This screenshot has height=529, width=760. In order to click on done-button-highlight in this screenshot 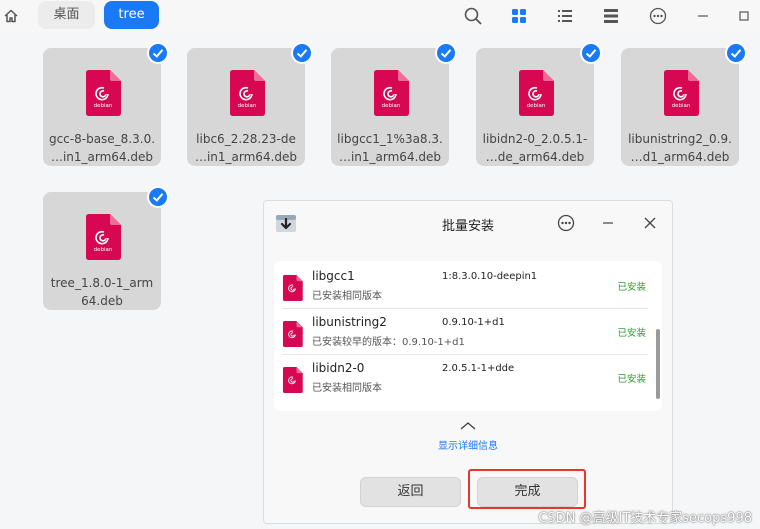, I will do `click(527, 489)`.